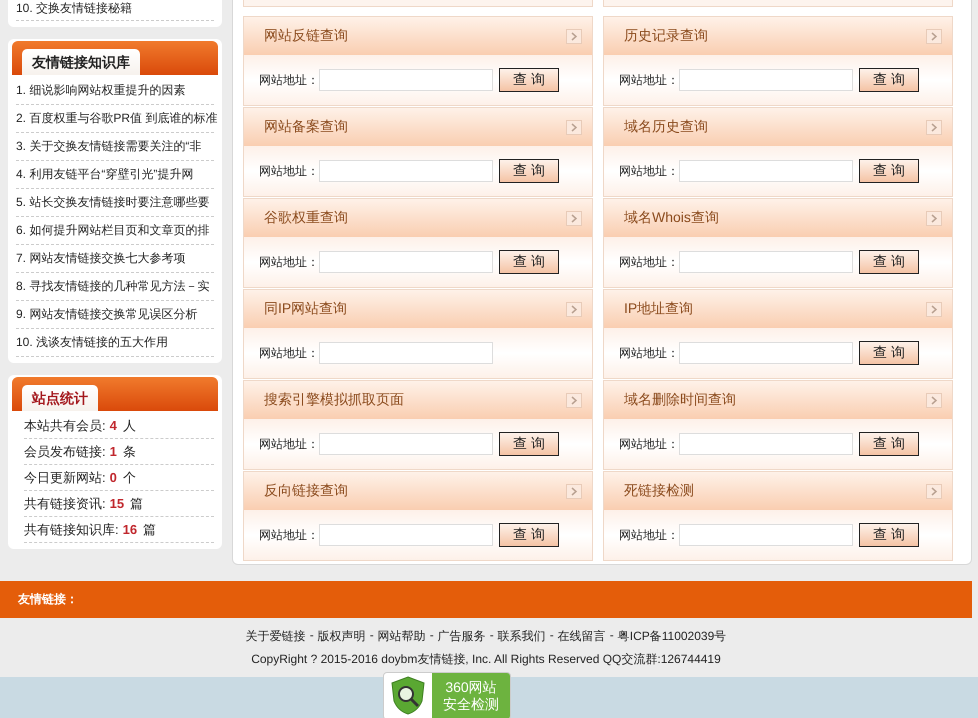  What do you see at coordinates (115, 147) in the screenshot?
I see `article-link: 3. 关于交换友情链接需要关注的“非` at bounding box center [115, 147].